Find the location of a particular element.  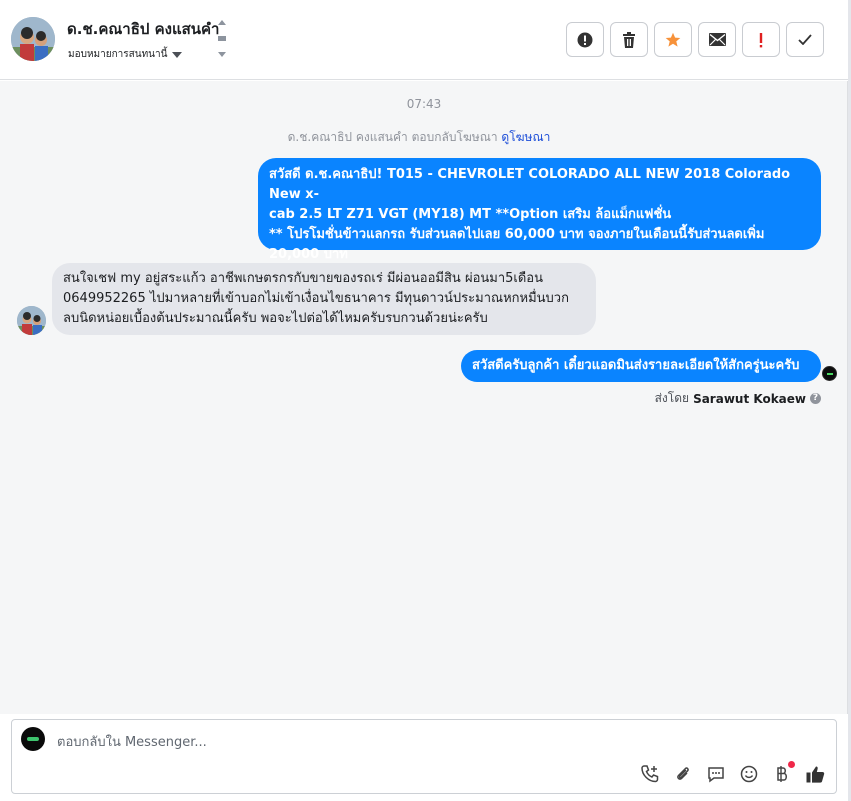

call-button is located at coordinates (650, 774).